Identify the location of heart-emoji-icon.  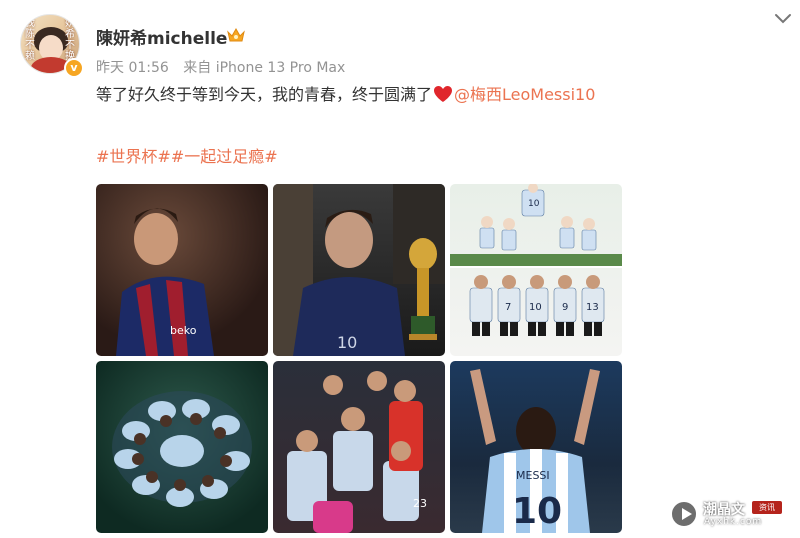
(443, 94).